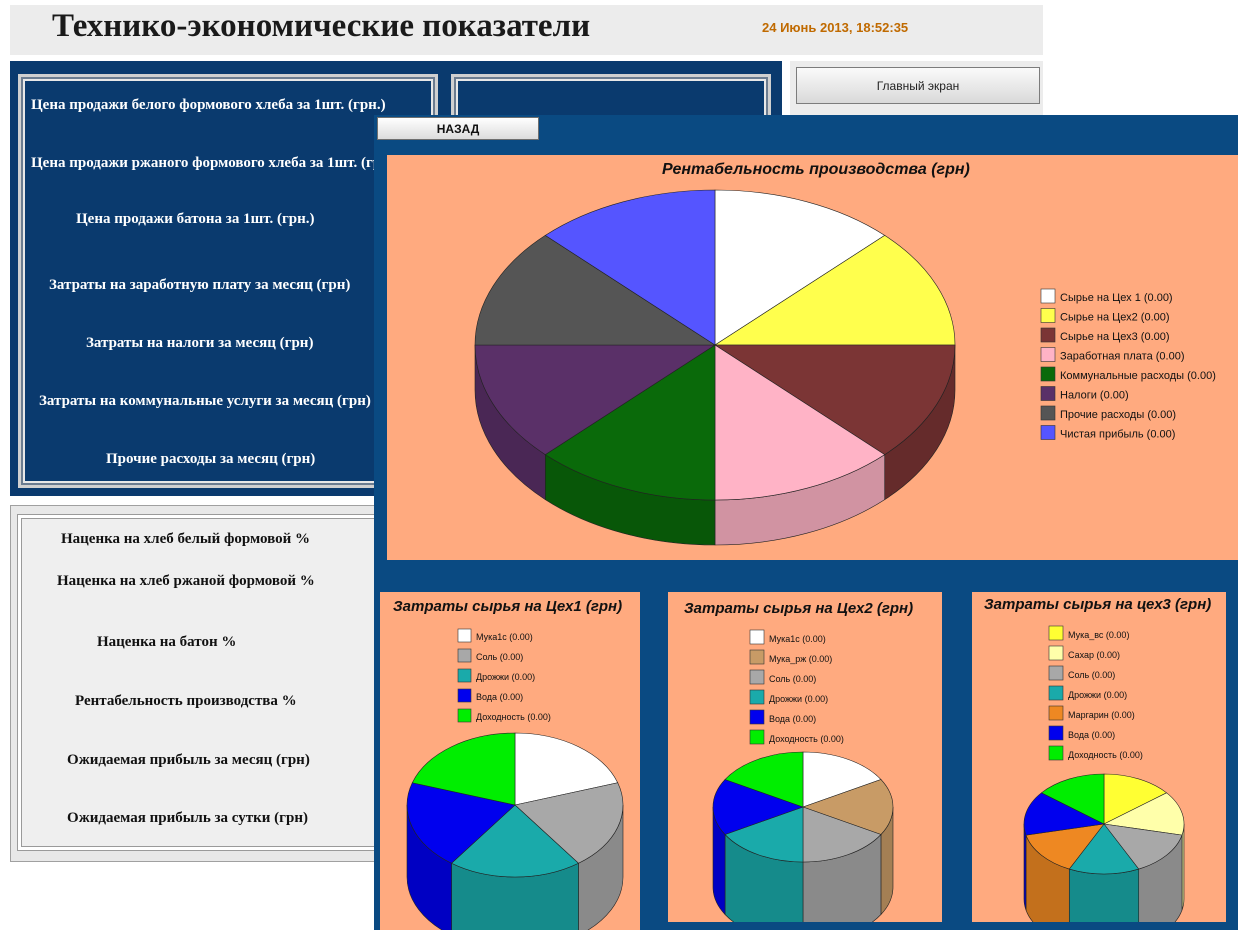 The image size is (1238, 930). Describe the element at coordinates (458, 128) in the screenshot. I see `back-button: НАЗАД` at that location.